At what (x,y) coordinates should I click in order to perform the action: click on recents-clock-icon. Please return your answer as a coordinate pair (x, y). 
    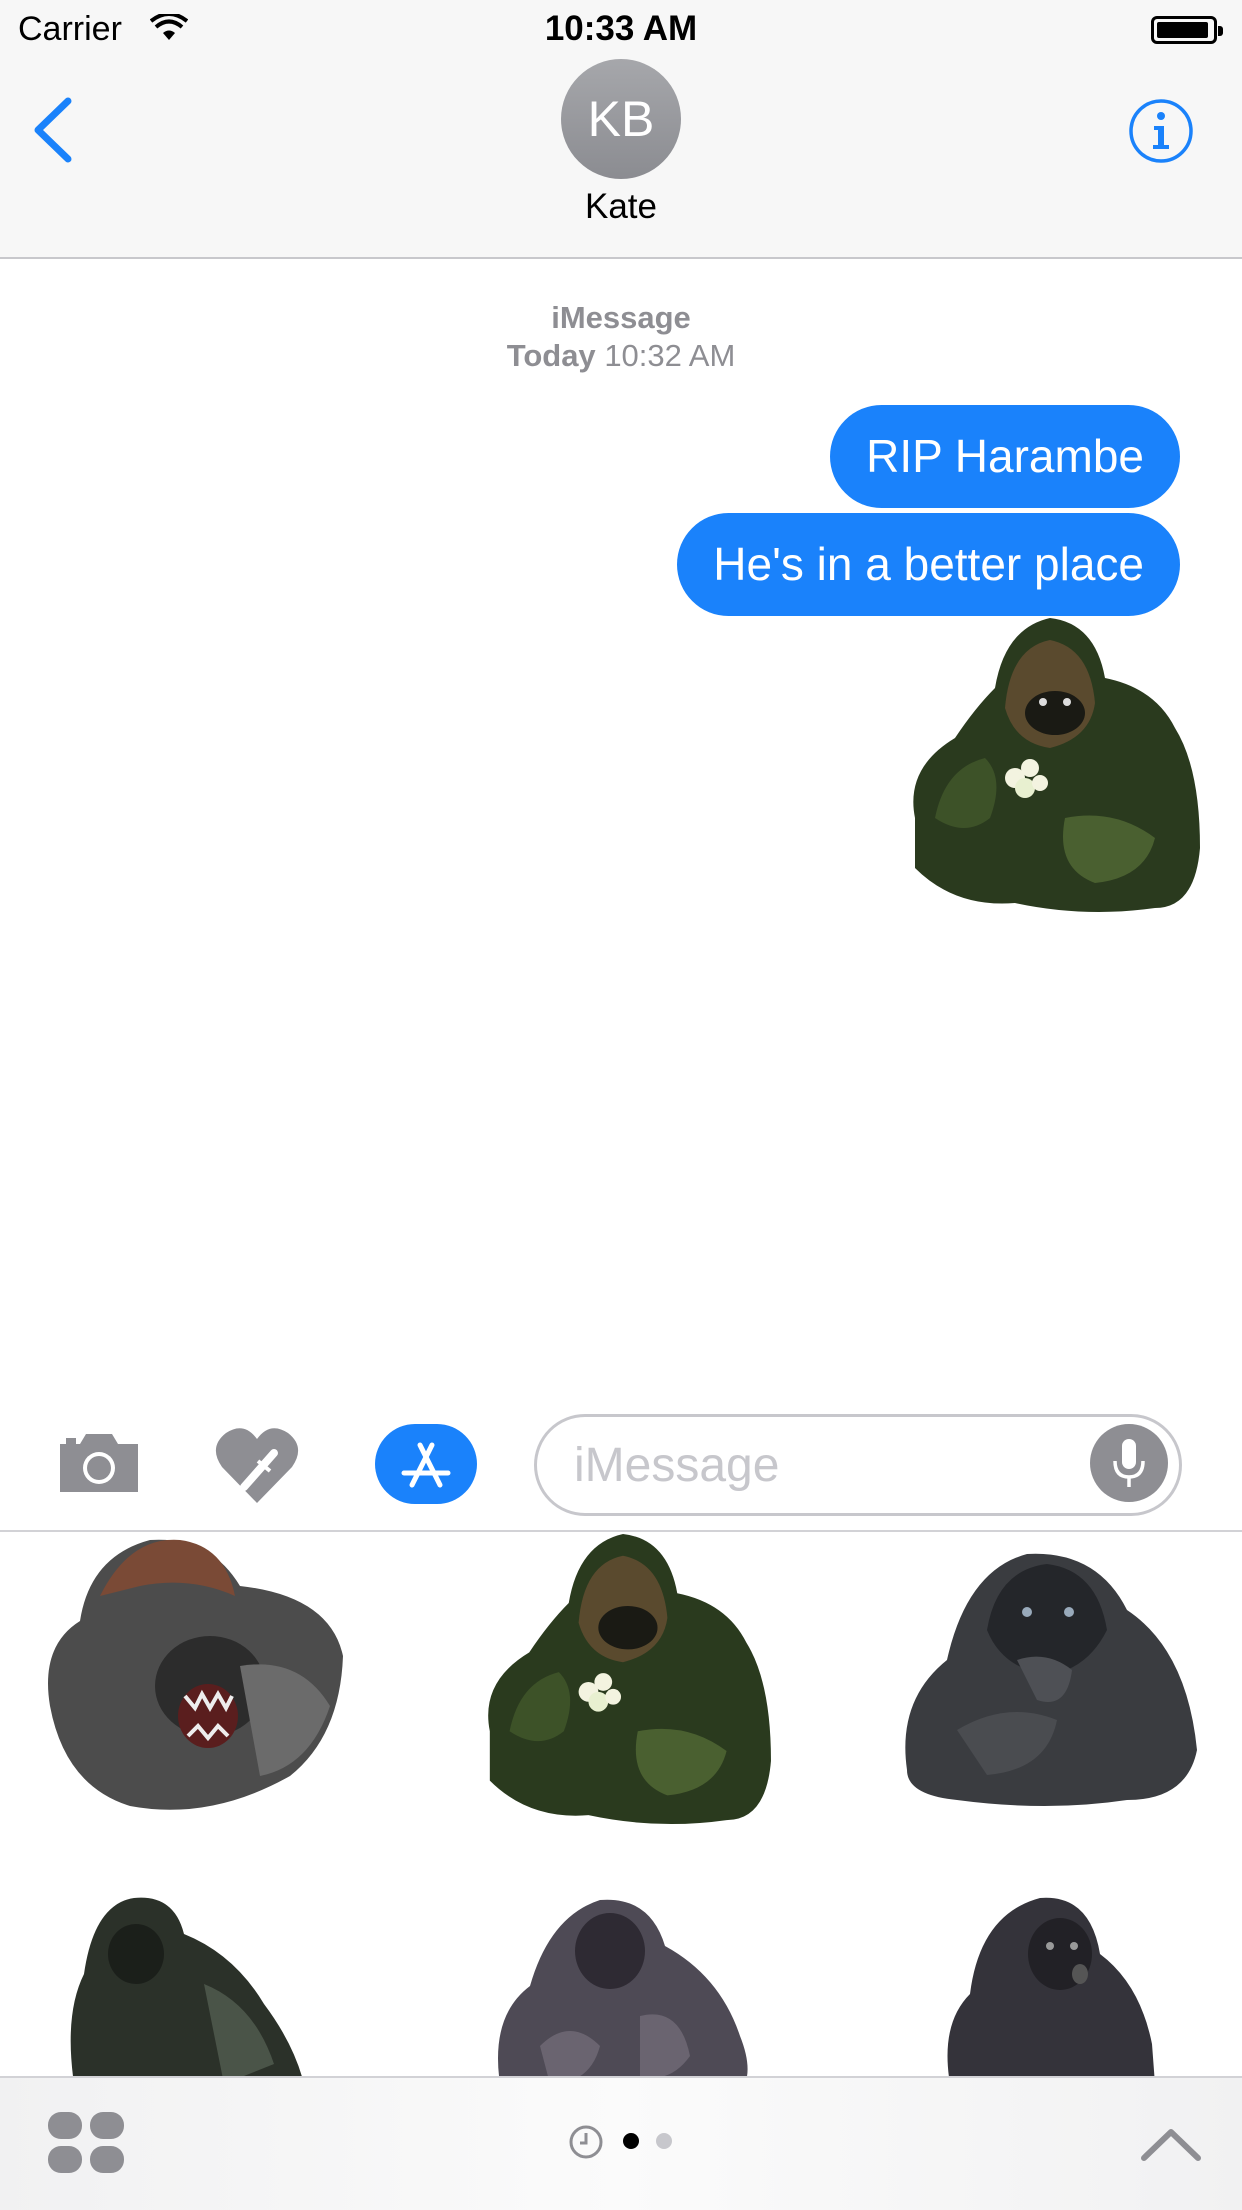
    Looking at the image, I should click on (586, 2142).